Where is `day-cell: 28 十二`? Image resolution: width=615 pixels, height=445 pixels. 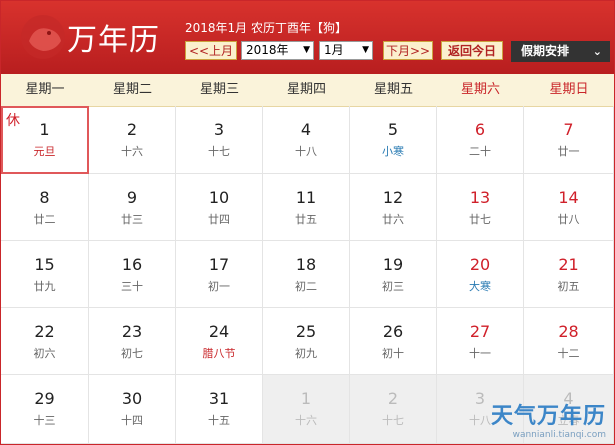 day-cell: 28 十二 is located at coordinates (569, 341).